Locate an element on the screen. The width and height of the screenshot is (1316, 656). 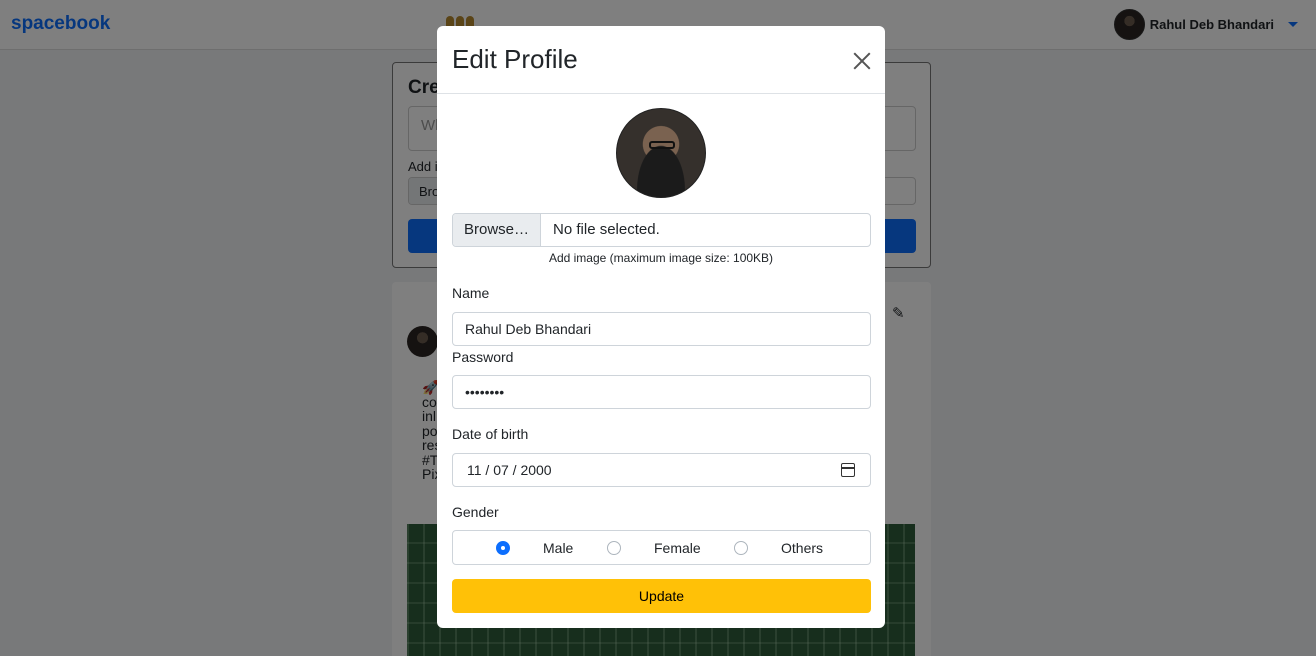
modal-header: Edit Profile is located at coordinates (661, 60).